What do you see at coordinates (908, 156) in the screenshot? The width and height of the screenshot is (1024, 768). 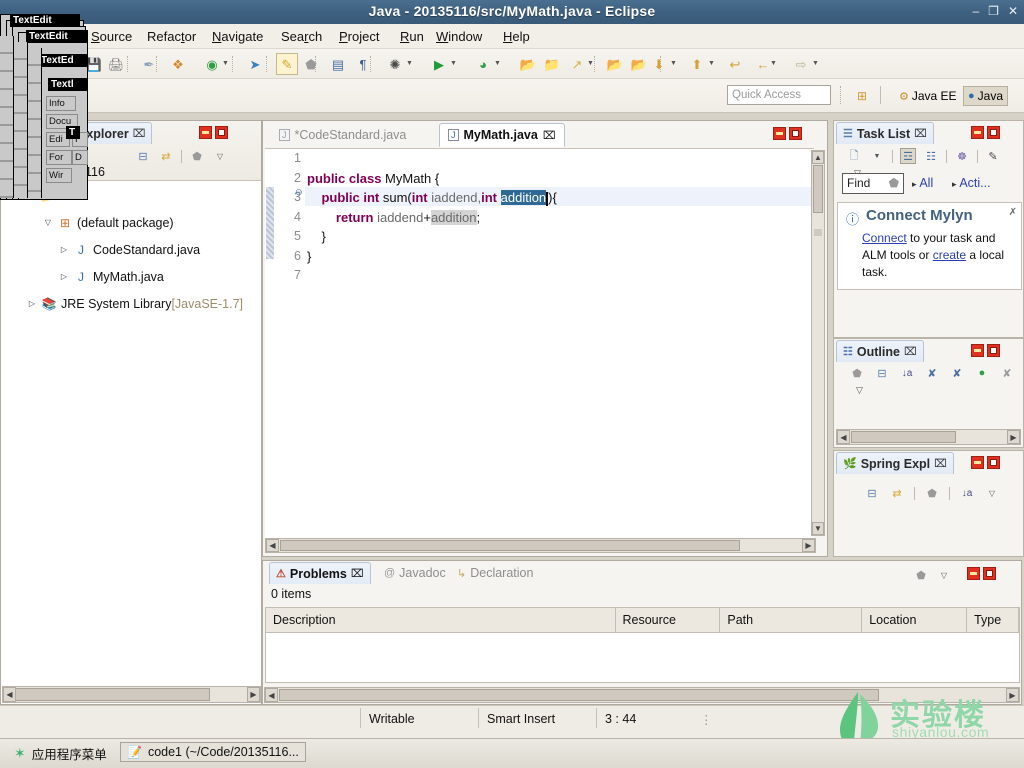 I see `categorized-presentation-icon: ☲` at bounding box center [908, 156].